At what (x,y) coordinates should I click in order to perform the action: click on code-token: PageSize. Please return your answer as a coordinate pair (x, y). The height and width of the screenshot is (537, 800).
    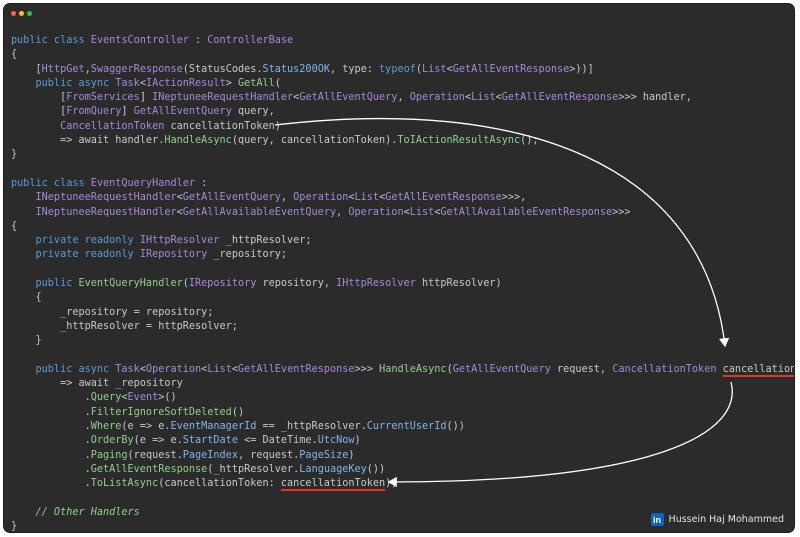
    Looking at the image, I should click on (324, 455).